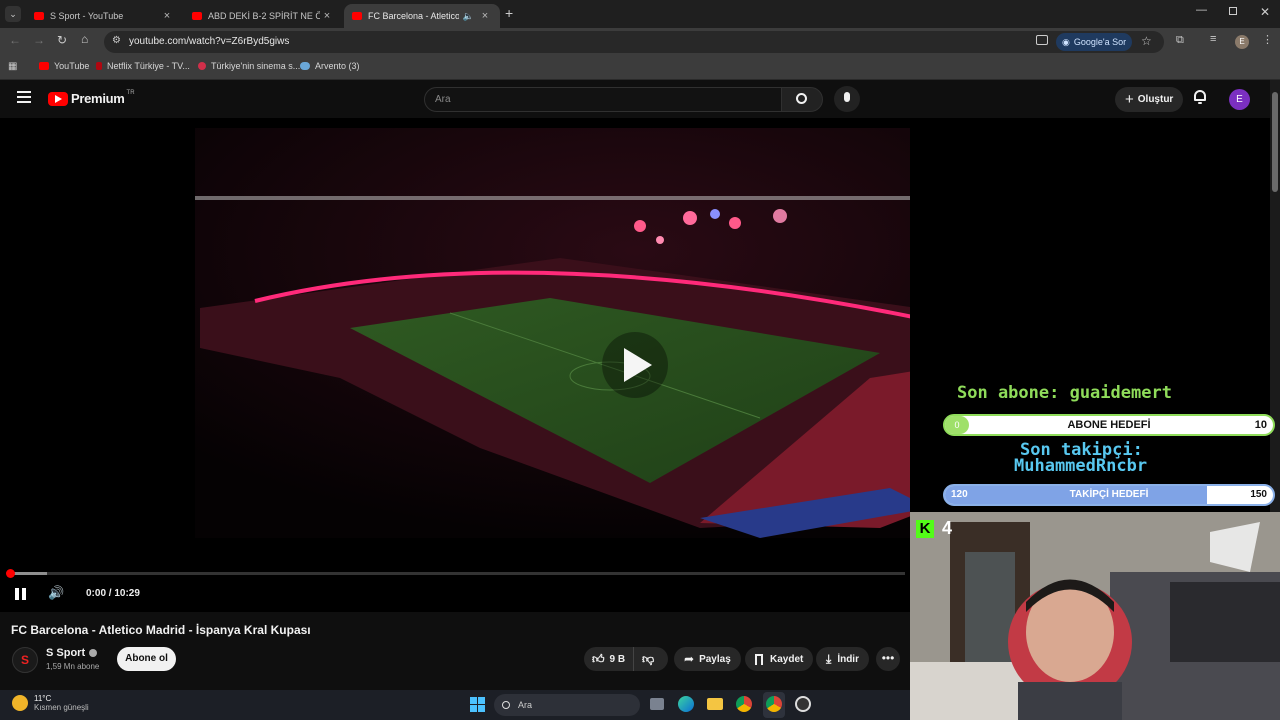 The height and width of the screenshot is (720, 1280). Describe the element at coordinates (1100, 42) in the screenshot. I see `google-ask-label: Google'a Sor` at that location.